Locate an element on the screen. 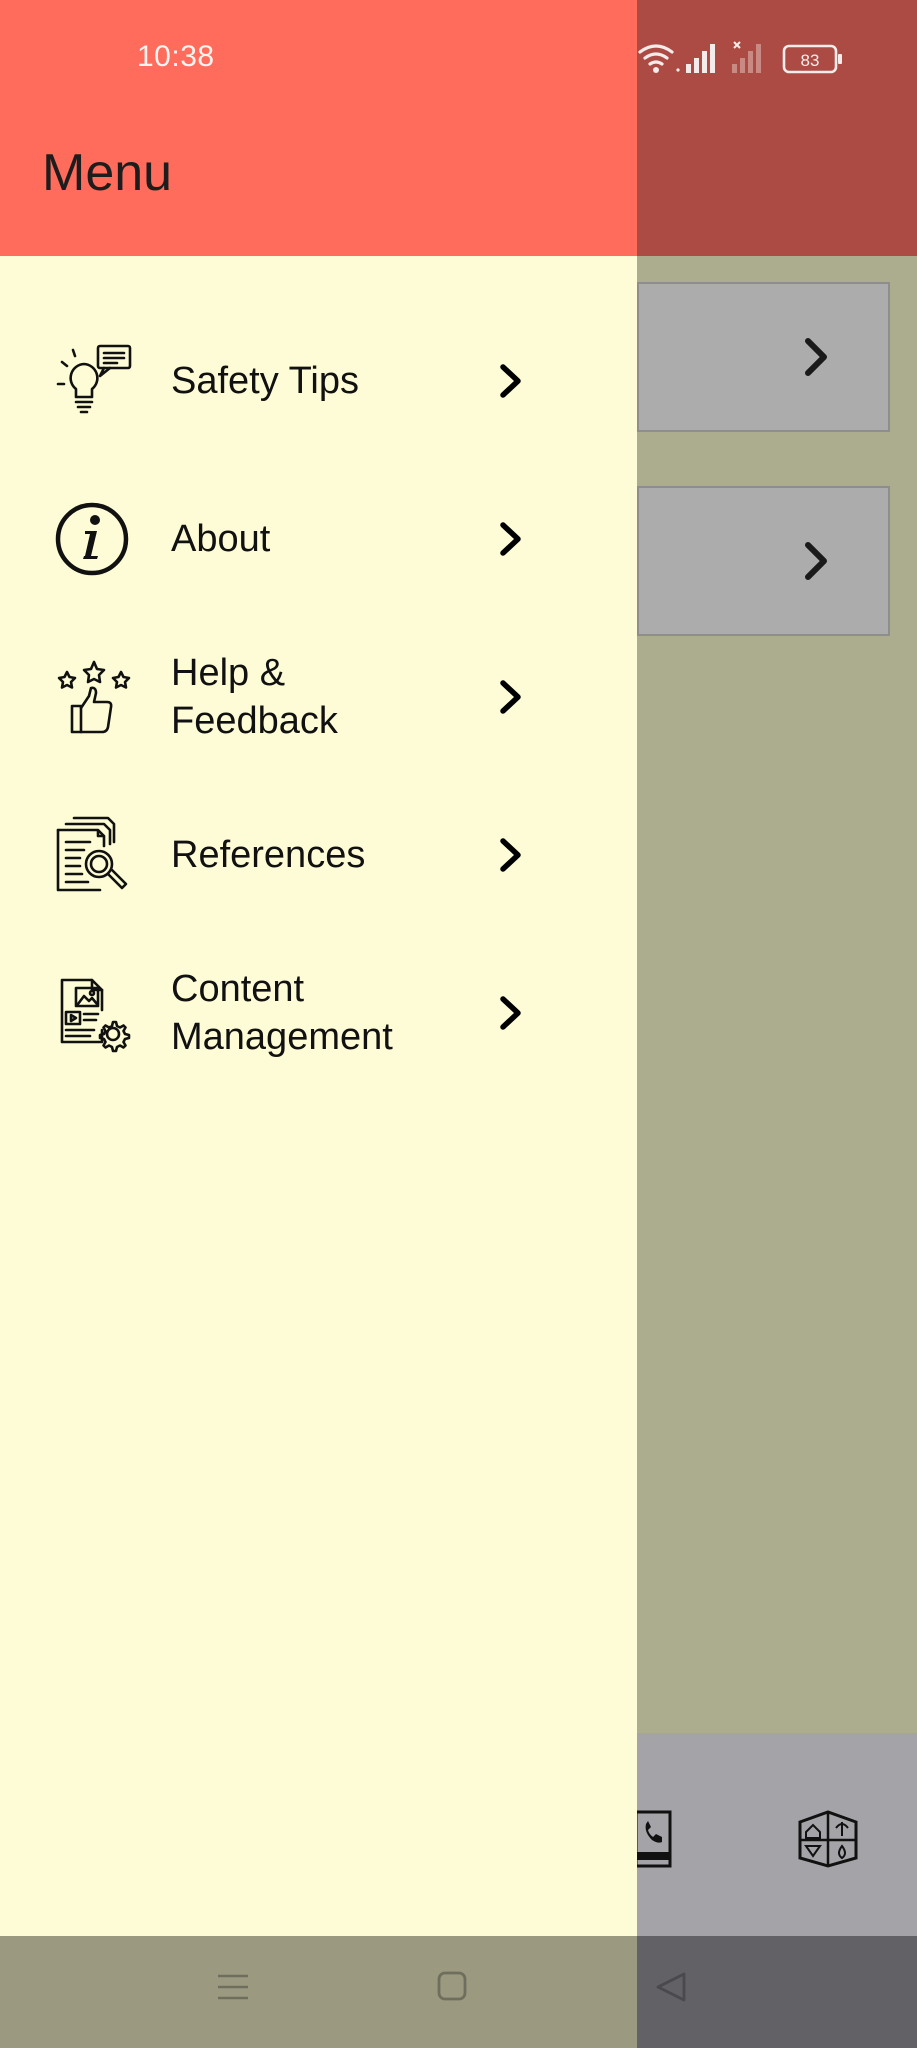  status-icons: 83 is located at coordinates (740, 57).